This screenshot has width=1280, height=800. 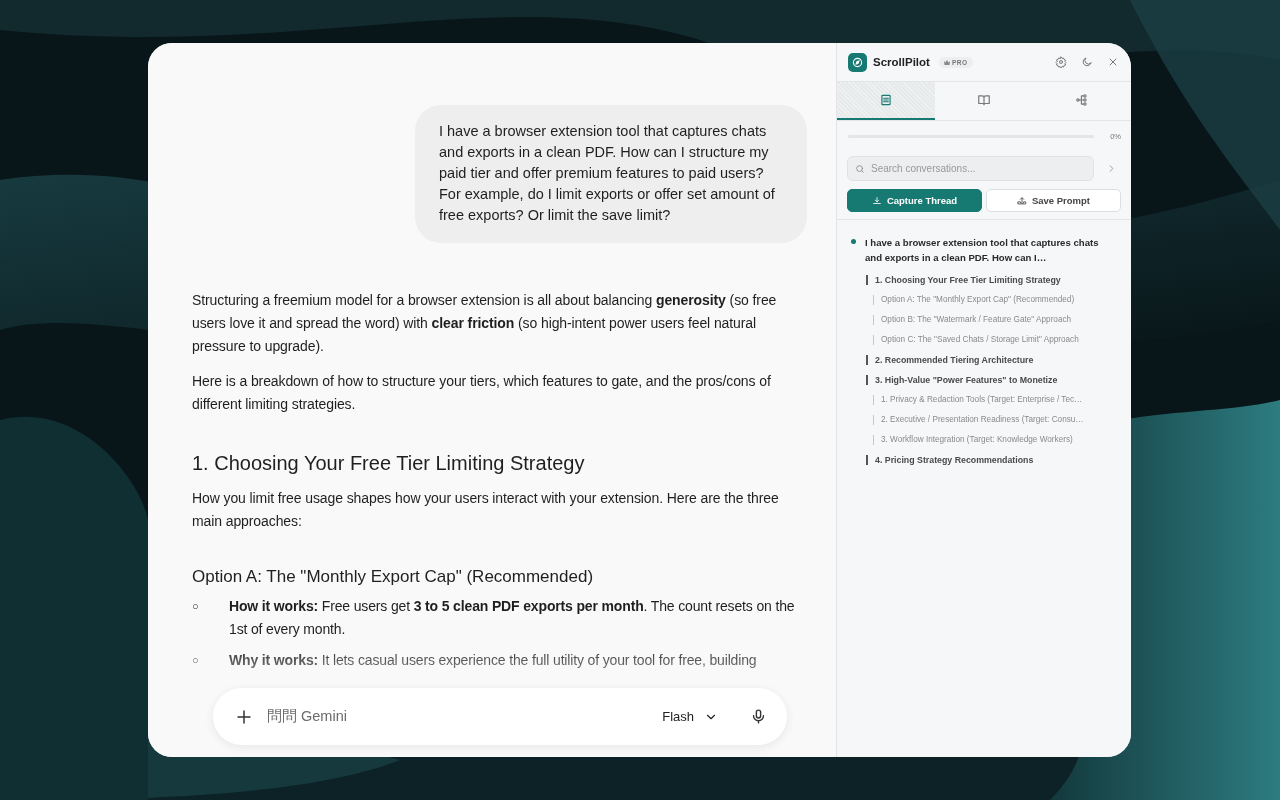 What do you see at coordinates (876, 200) in the screenshot?
I see `download-icon` at bounding box center [876, 200].